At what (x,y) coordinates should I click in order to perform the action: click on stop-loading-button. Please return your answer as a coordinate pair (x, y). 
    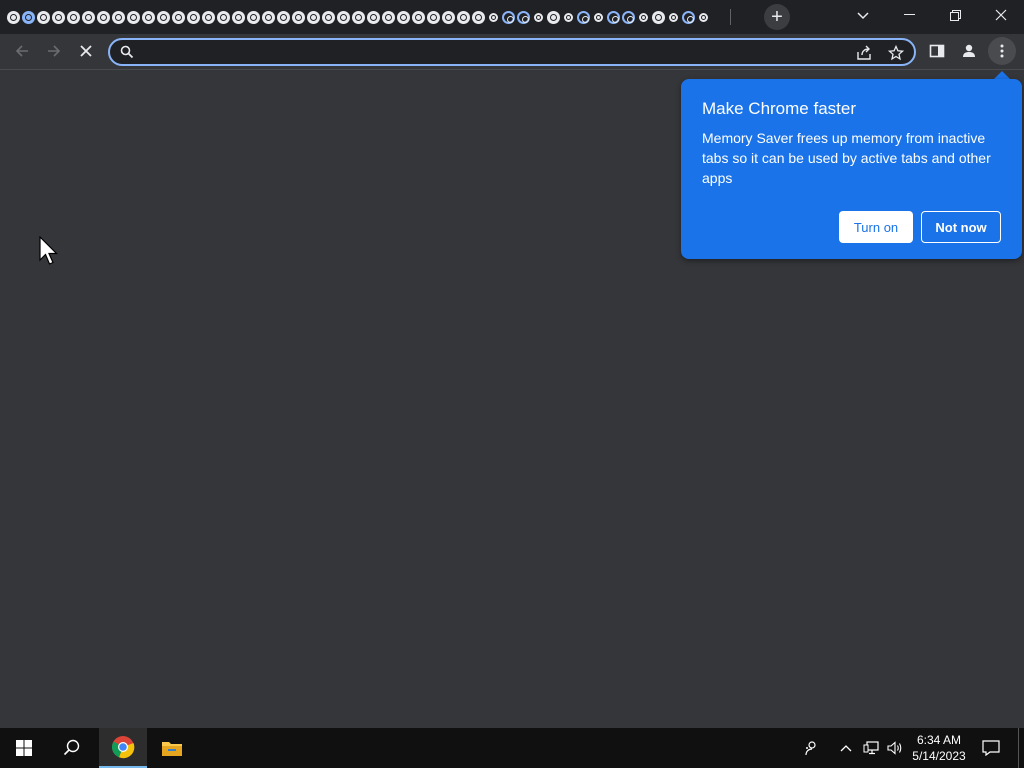
    Looking at the image, I should click on (86, 51).